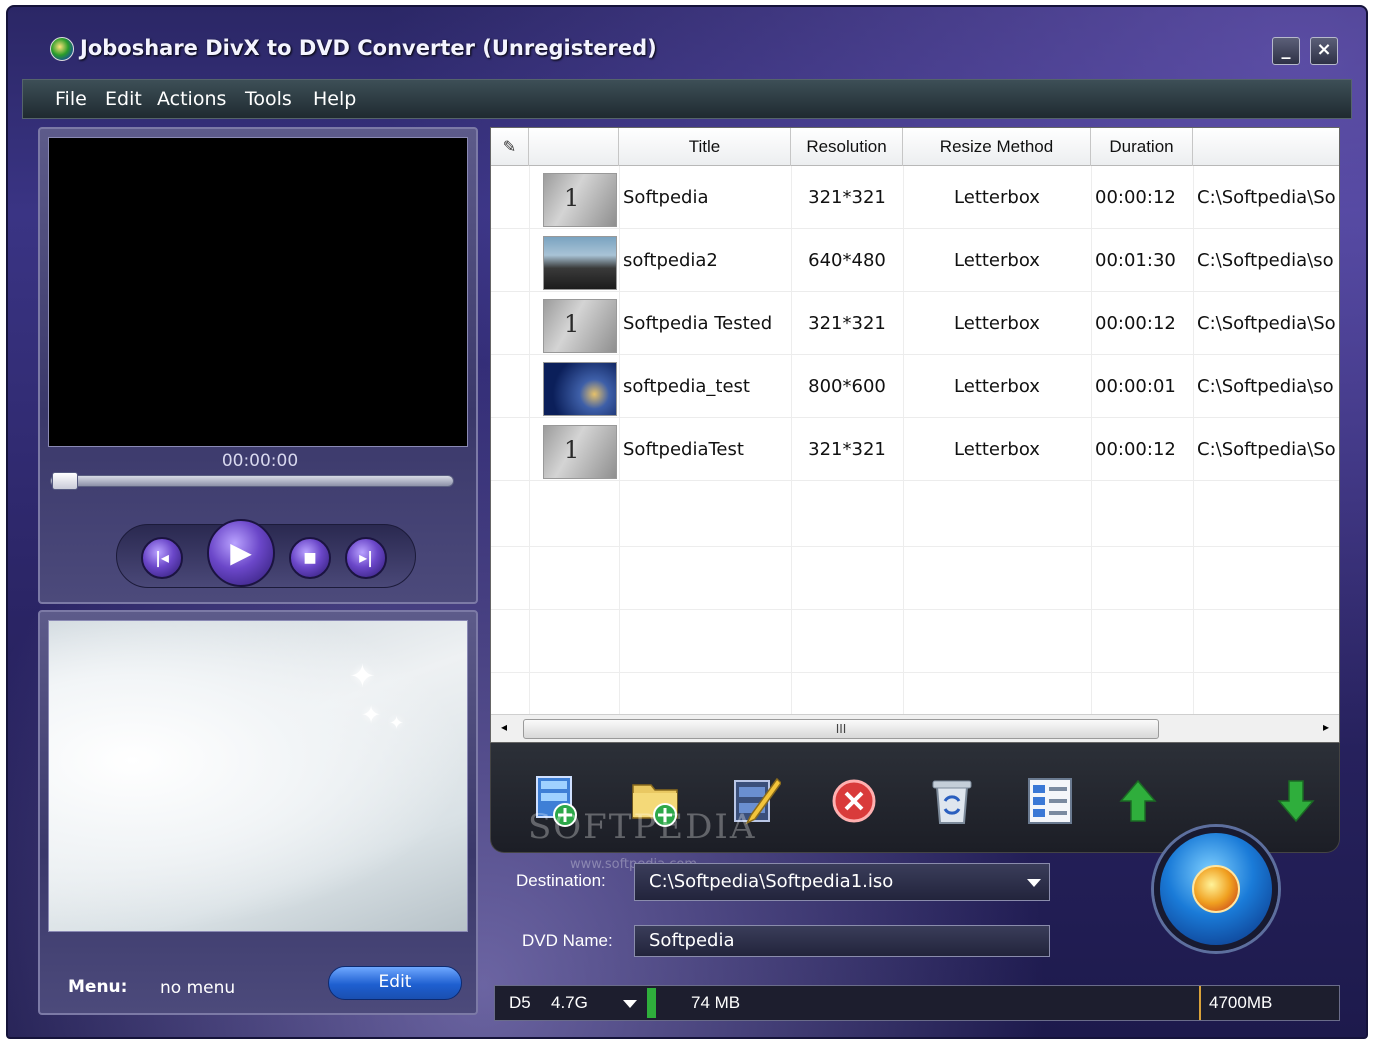 The image size is (1375, 1043). What do you see at coordinates (1326, 727) in the screenshot?
I see `scroll-right-icon: ▸` at bounding box center [1326, 727].